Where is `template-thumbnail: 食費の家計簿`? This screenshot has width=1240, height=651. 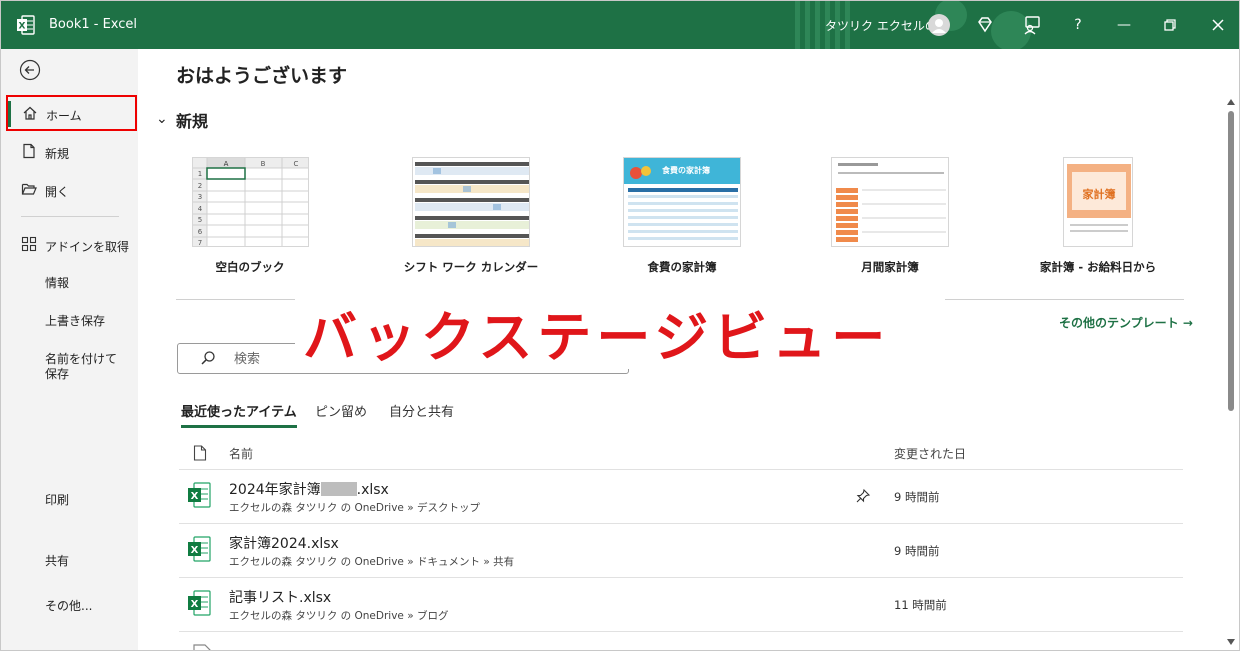 template-thumbnail: 食費の家計簿 is located at coordinates (682, 202).